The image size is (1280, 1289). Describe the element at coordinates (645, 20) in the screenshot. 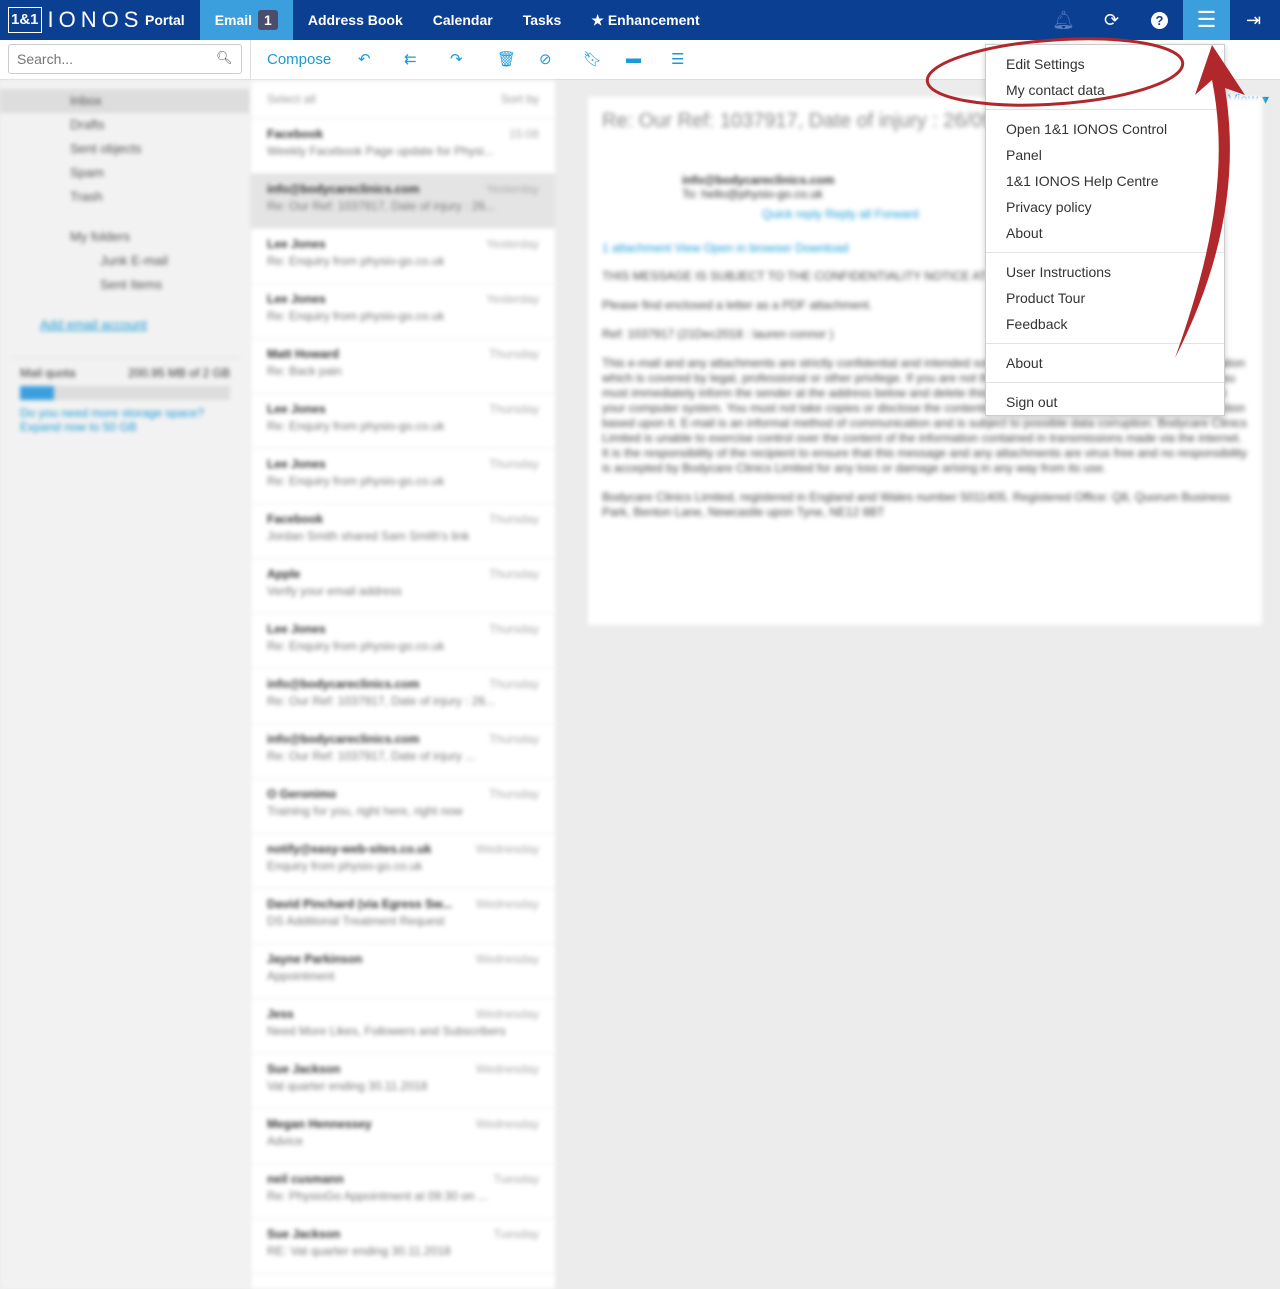

I see `nav-enhancement: ★ Enhancement` at that location.